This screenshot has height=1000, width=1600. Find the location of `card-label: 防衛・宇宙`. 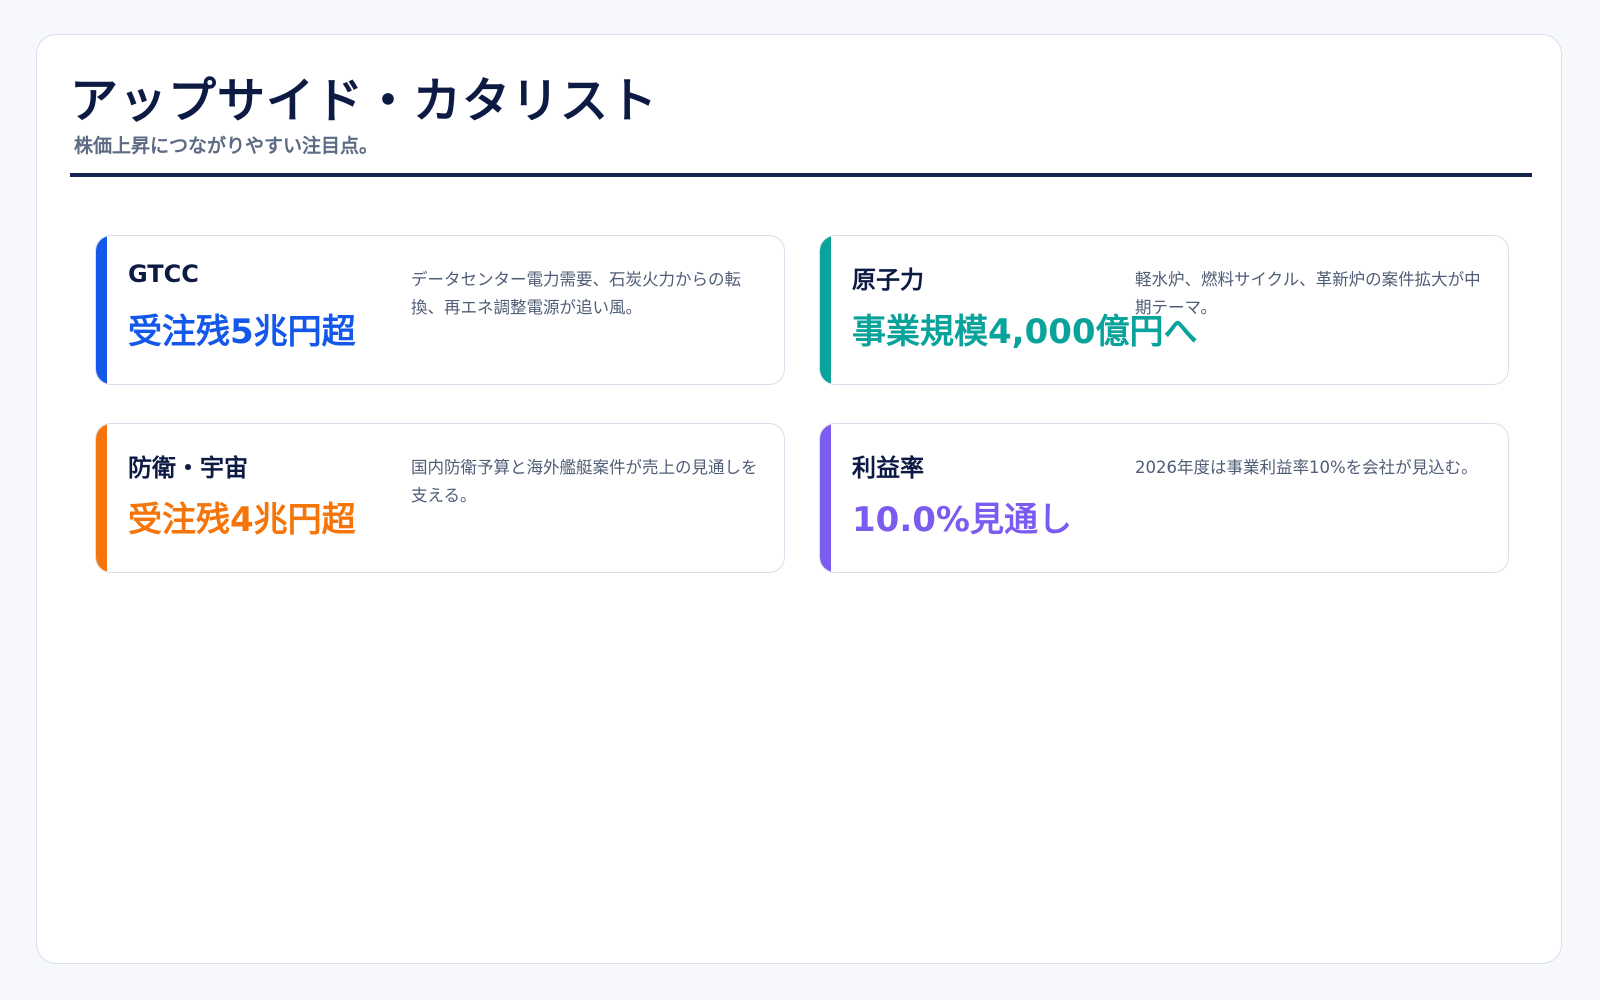

card-label: 防衛・宇宙 is located at coordinates (188, 468).